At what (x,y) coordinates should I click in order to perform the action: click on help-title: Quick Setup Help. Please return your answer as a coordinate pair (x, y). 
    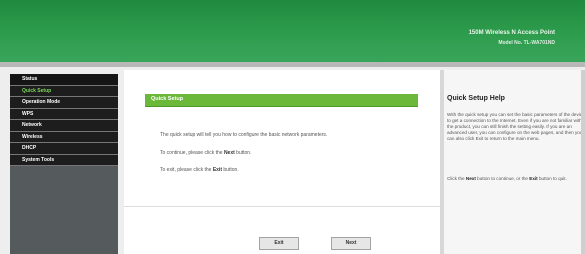
    Looking at the image, I should click on (476, 98).